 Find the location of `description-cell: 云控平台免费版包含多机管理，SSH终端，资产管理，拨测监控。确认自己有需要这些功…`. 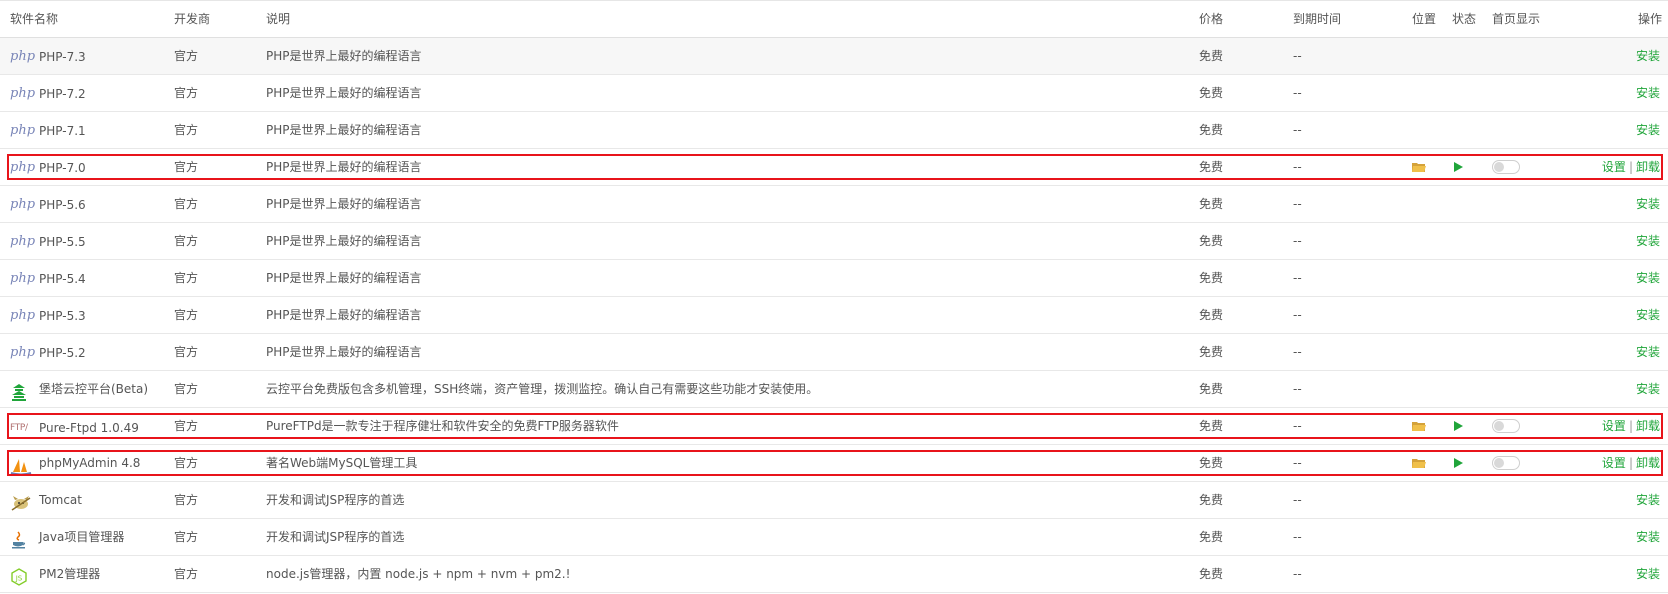

description-cell: 云控平台免费版包含多机管理，SSH终端，资产管理，拨测监控。确认自己有需要这些功… is located at coordinates (542, 389).